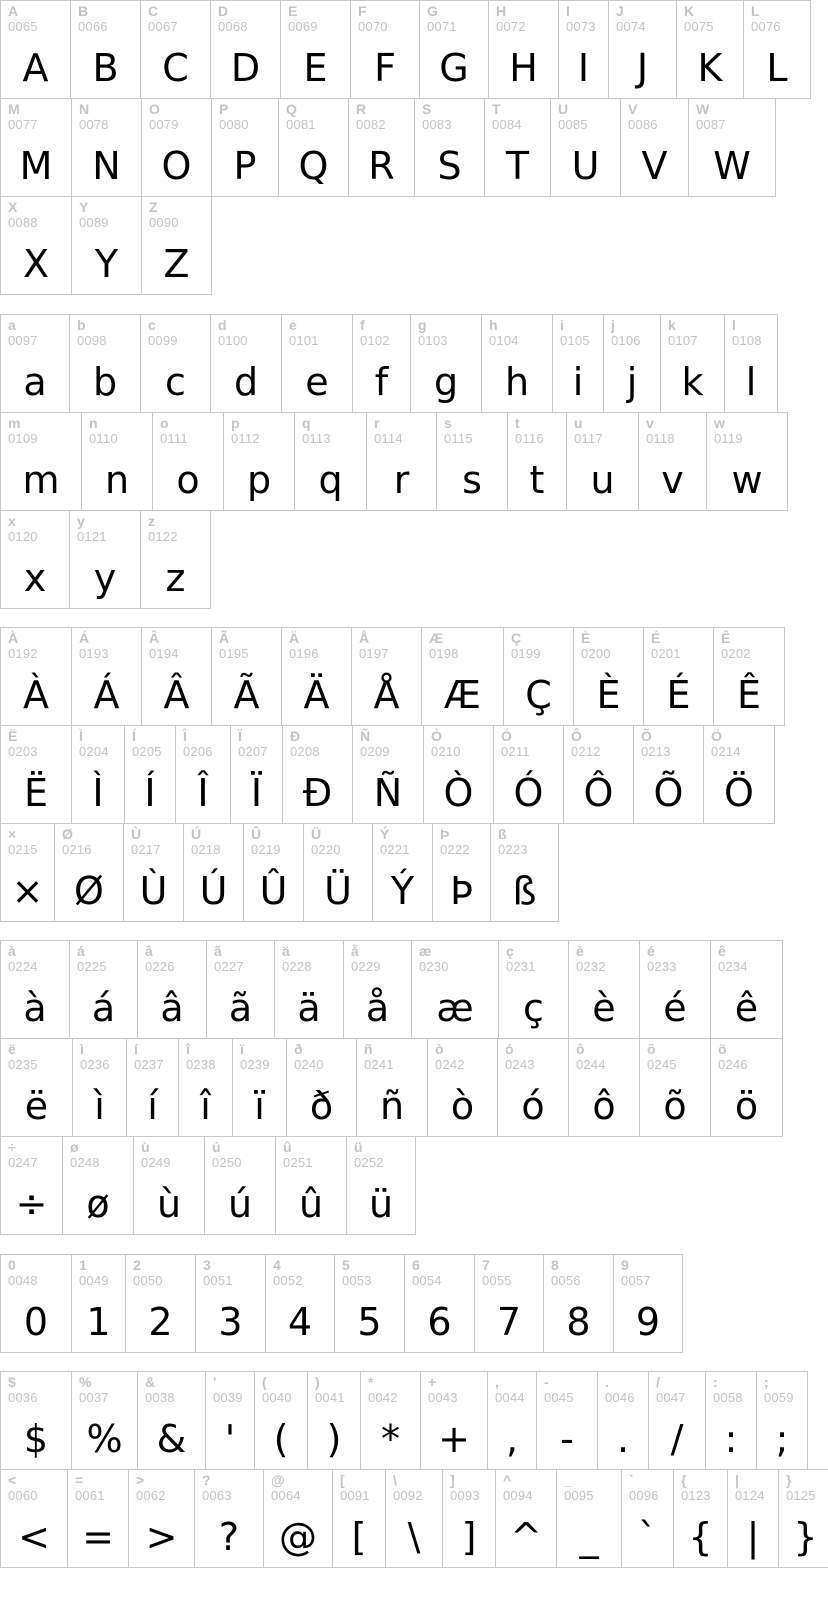 This screenshot has height=1601, width=828. Describe the element at coordinates (529, 438) in the screenshot. I see `glyph-code: 0116` at that location.